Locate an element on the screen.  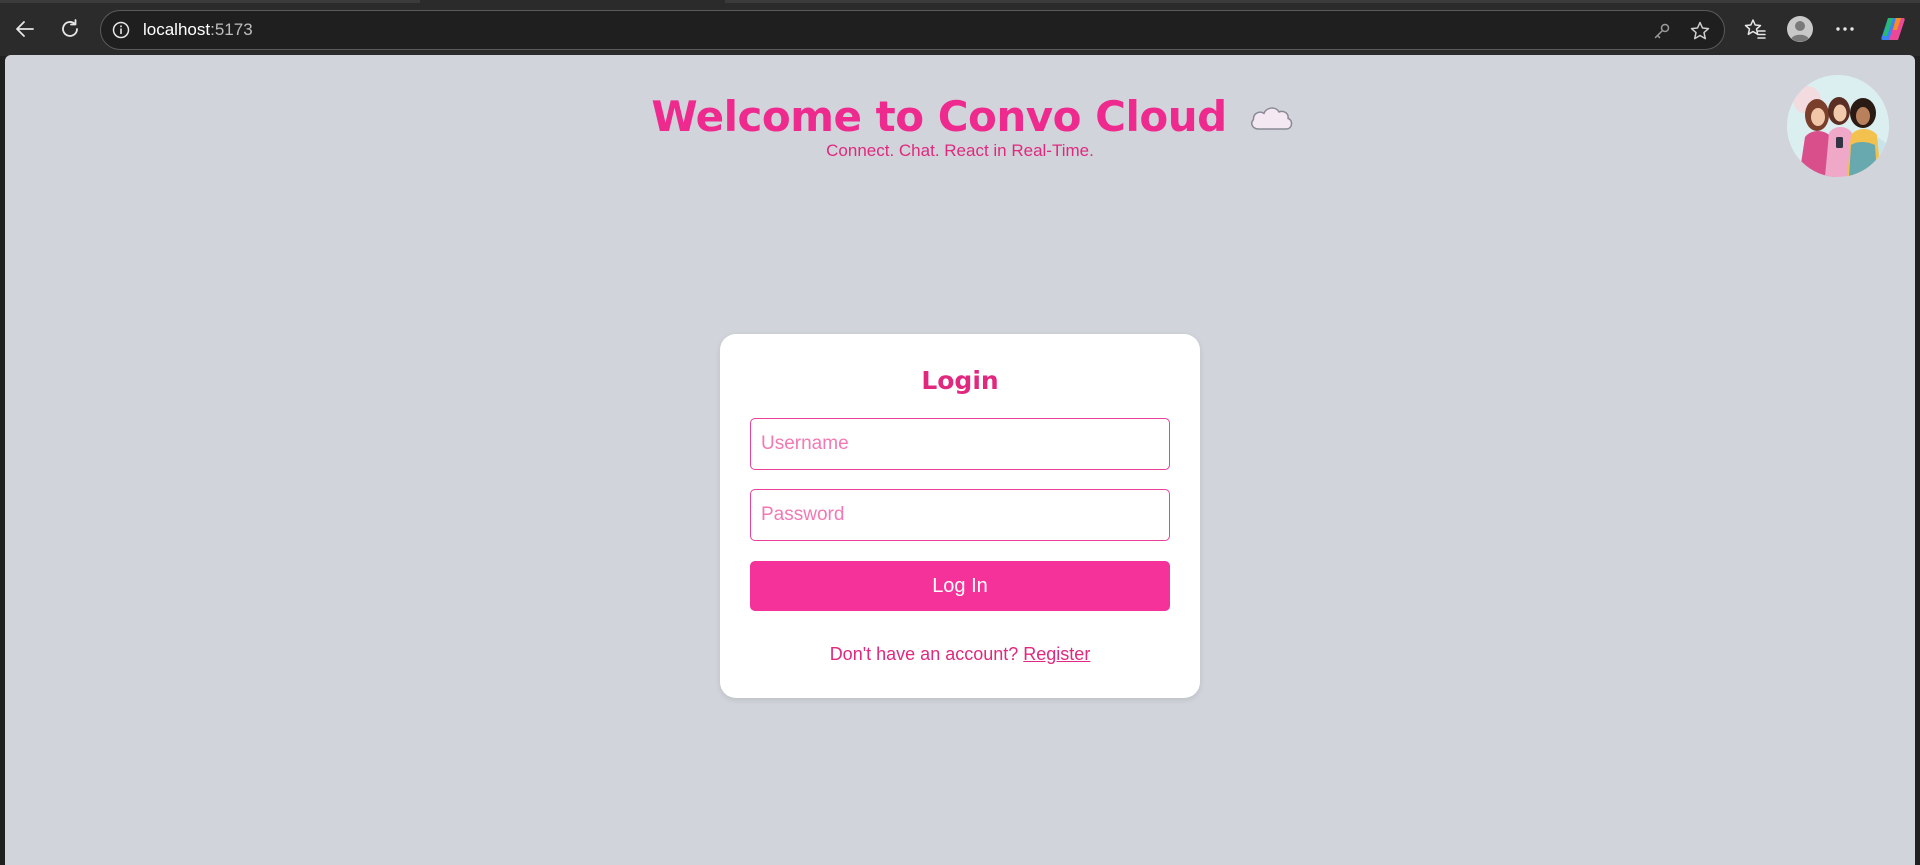
browser-toolbar: localhost:5173 is located at coordinates (960, 28).